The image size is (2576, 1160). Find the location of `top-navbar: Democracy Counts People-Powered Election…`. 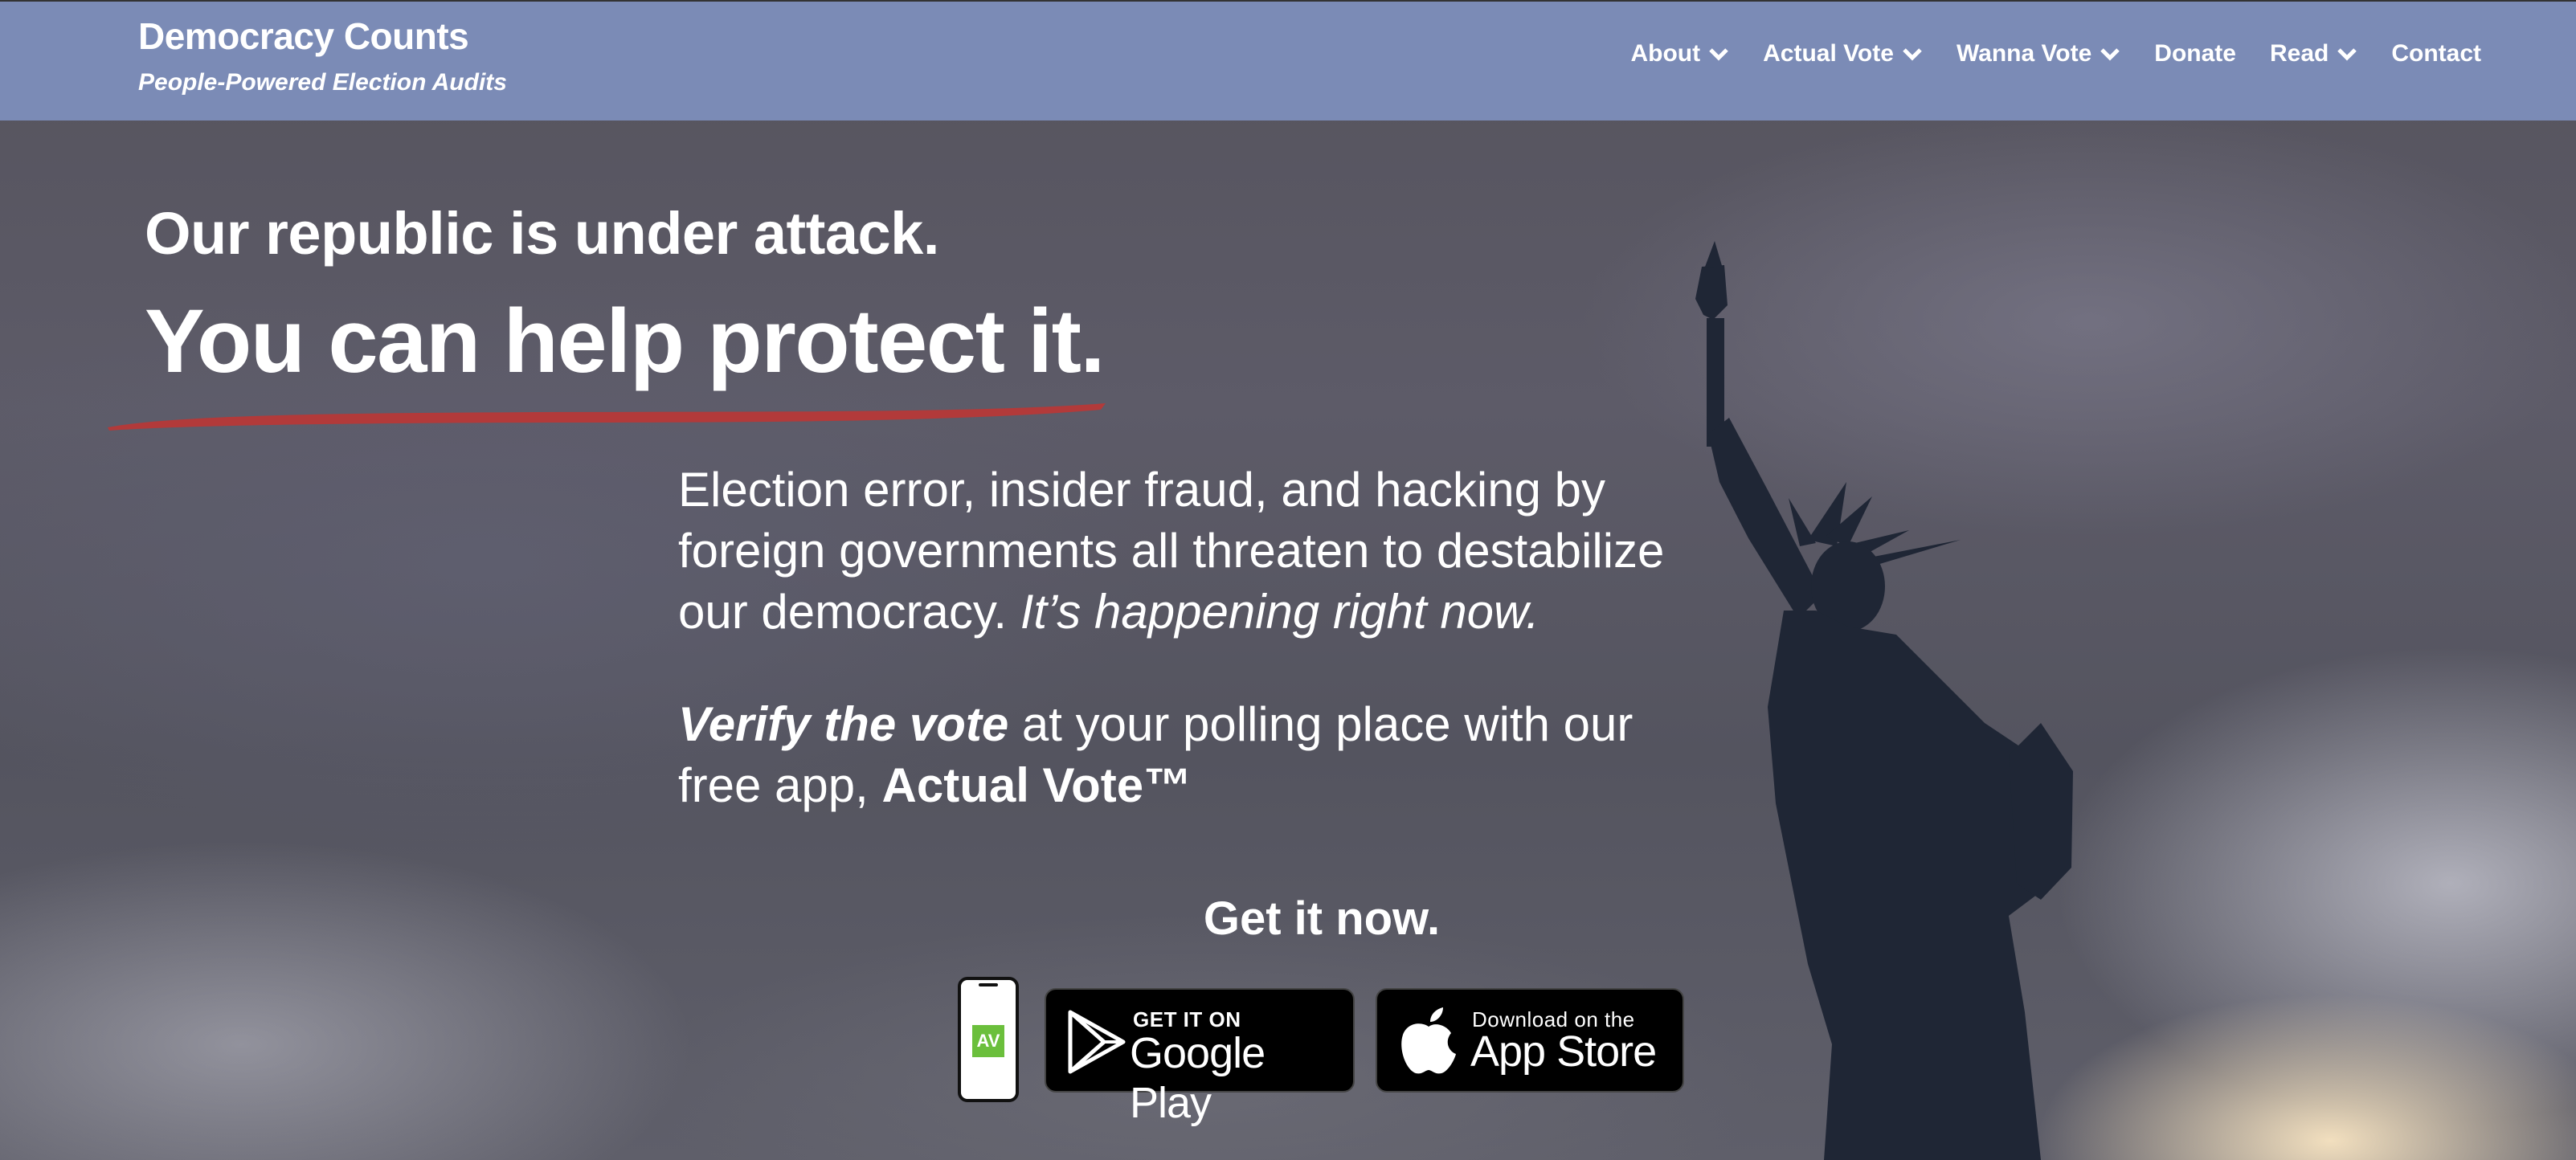

top-navbar: Democracy Counts People-Powered Election… is located at coordinates (1288, 60).